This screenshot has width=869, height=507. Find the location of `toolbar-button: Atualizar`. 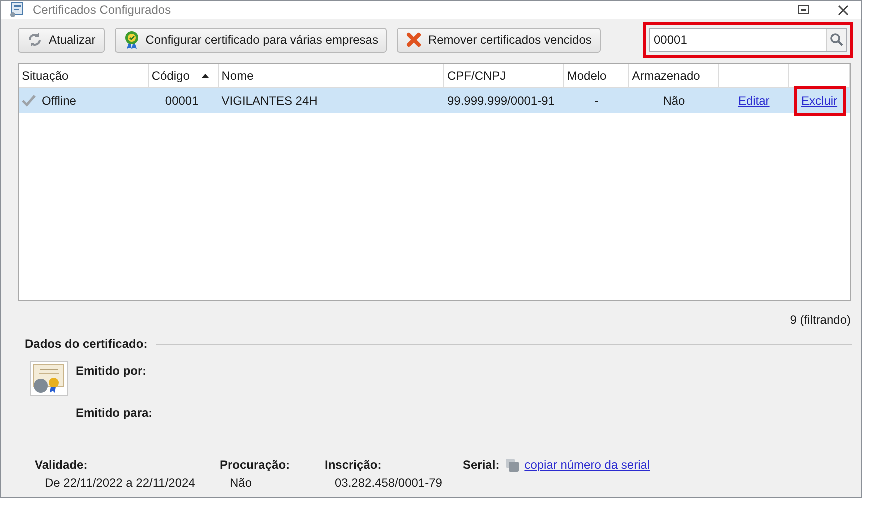

toolbar-button: Atualizar is located at coordinates (61, 40).